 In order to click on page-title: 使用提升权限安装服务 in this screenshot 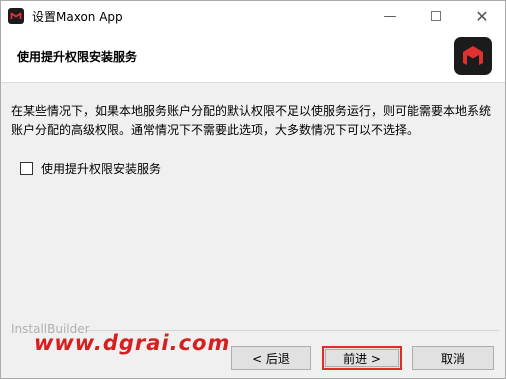, I will do `click(77, 57)`.